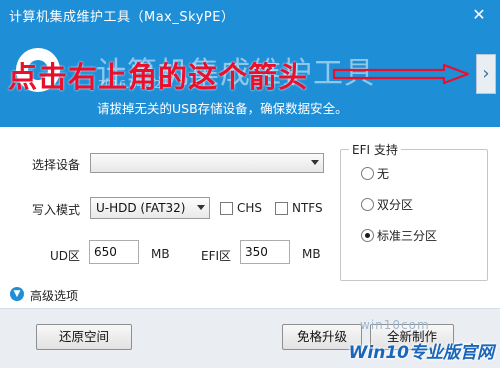 The image size is (500, 368). What do you see at coordinates (141, 208) in the screenshot?
I see `write-mode-value: U-HDD (FAT32)` at bounding box center [141, 208].